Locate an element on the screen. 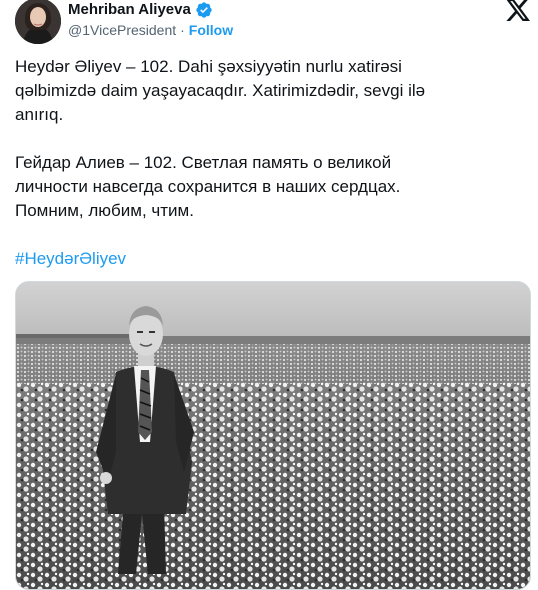 This screenshot has height=590, width=538. avatar is located at coordinates (38, 22).